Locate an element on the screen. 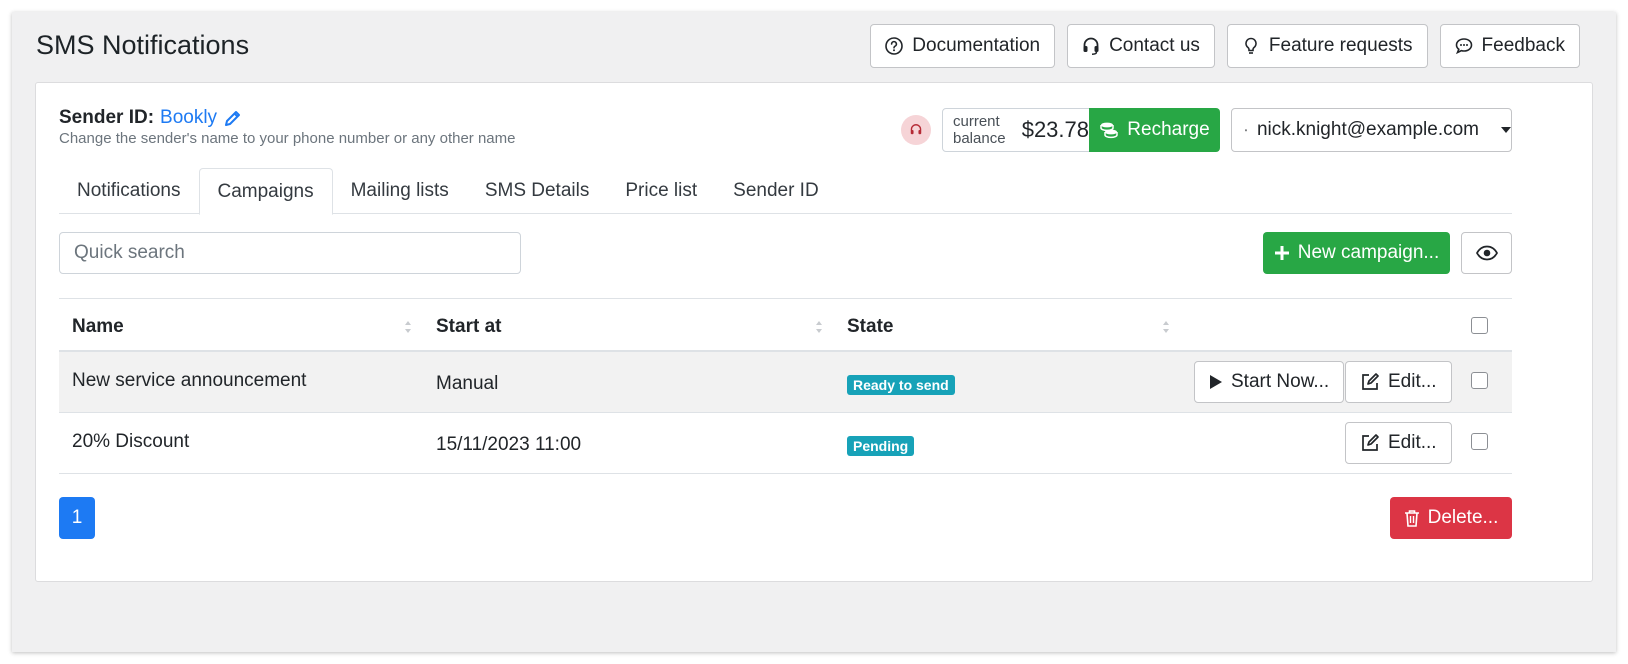  documentation-label: Documentation is located at coordinates (976, 45).